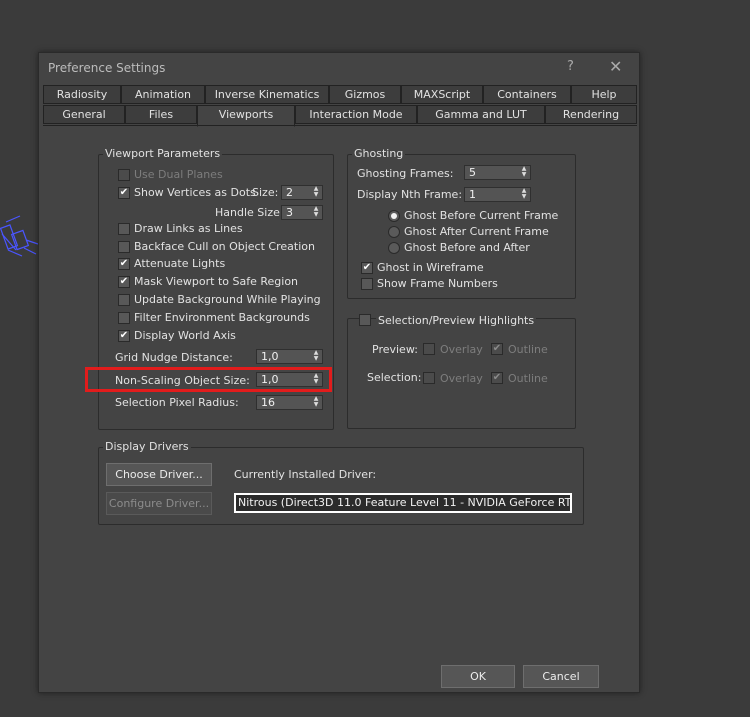 Image resolution: width=750 pixels, height=717 pixels. What do you see at coordinates (394, 377) in the screenshot?
I see `selection-label: Selection:` at bounding box center [394, 377].